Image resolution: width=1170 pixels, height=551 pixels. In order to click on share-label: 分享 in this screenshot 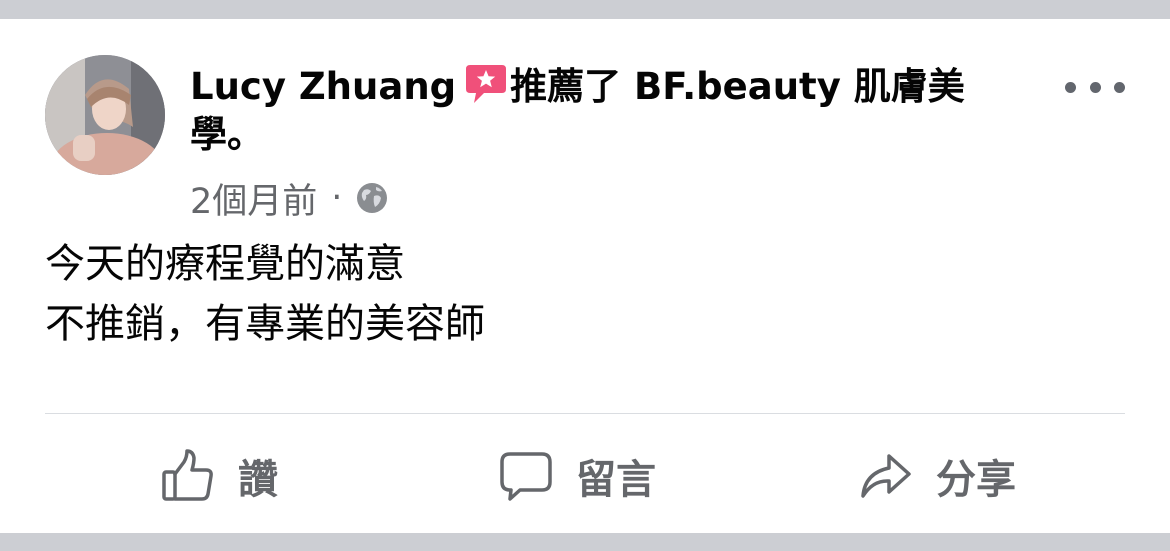, I will do `click(976, 480)`.